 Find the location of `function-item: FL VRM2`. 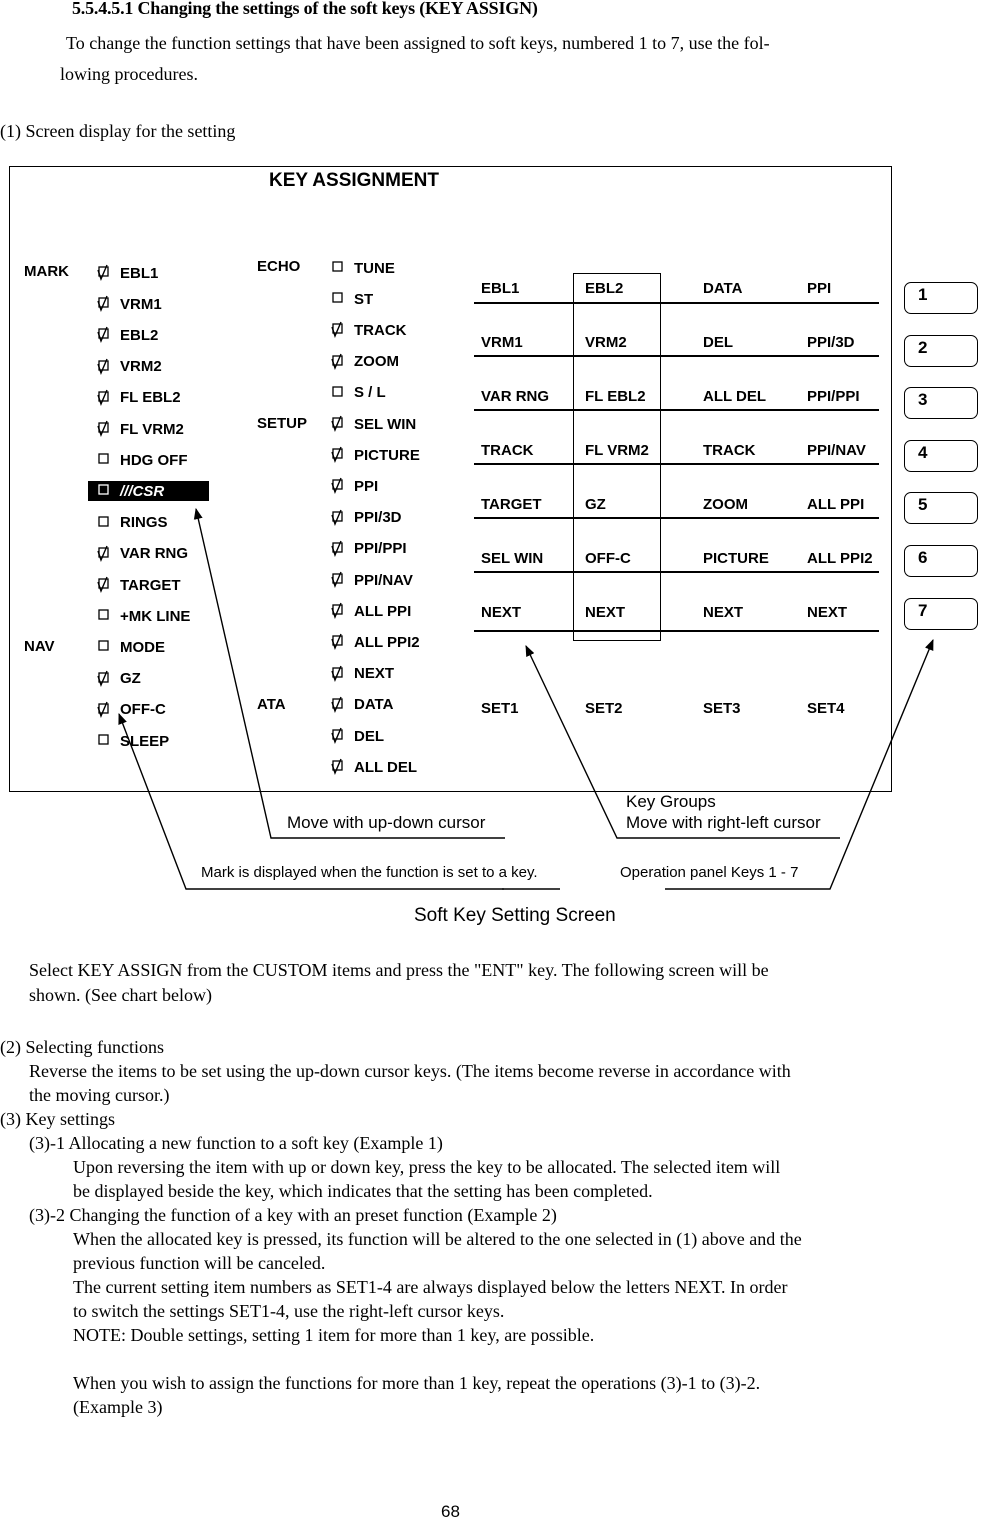

function-item: FL VRM2 is located at coordinates (140, 429).